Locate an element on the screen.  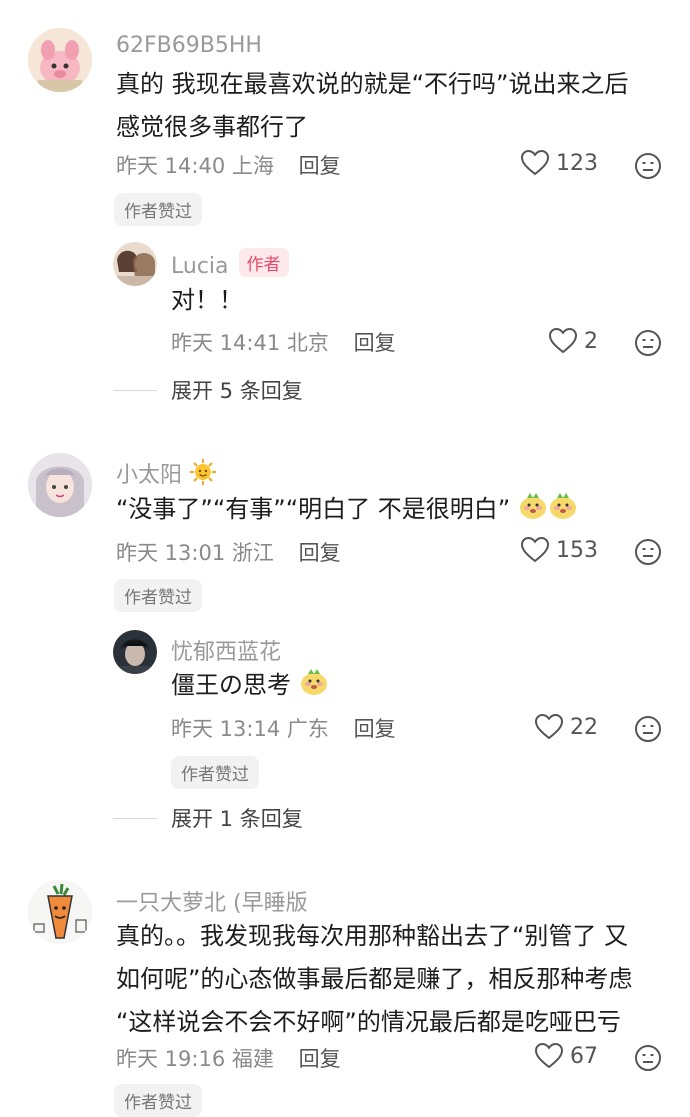
reply-text: 对！！ is located at coordinates (207, 300).